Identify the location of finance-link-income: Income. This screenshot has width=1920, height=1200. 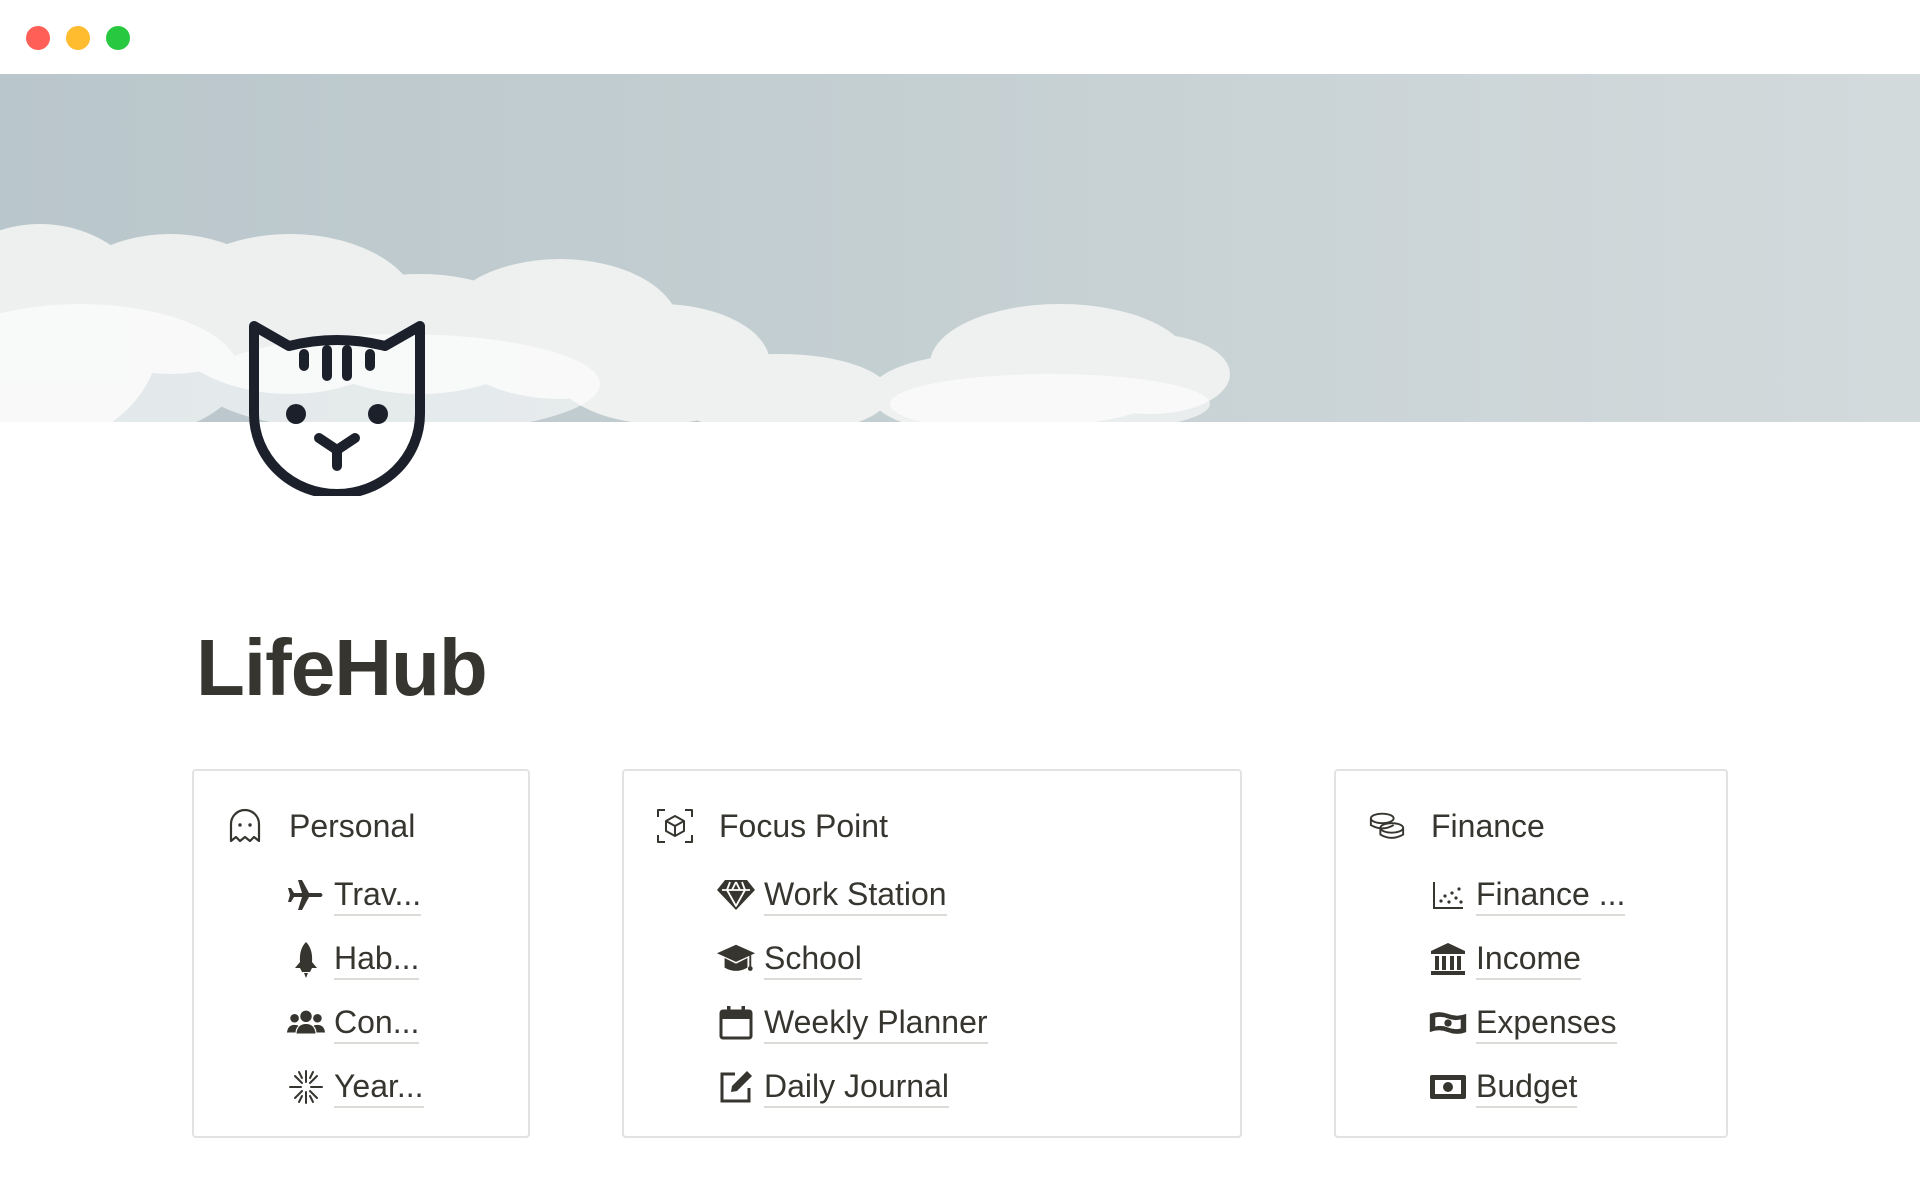
(1526, 959).